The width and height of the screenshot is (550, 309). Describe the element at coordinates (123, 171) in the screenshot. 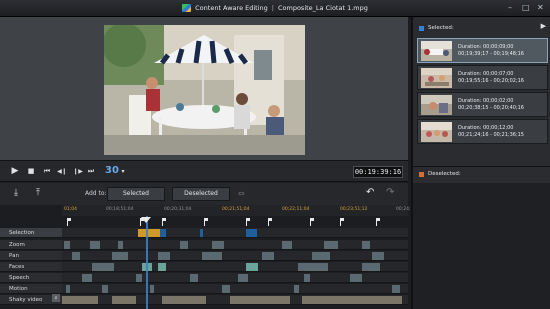

I see `chevron-down-icon: ▾` at that location.